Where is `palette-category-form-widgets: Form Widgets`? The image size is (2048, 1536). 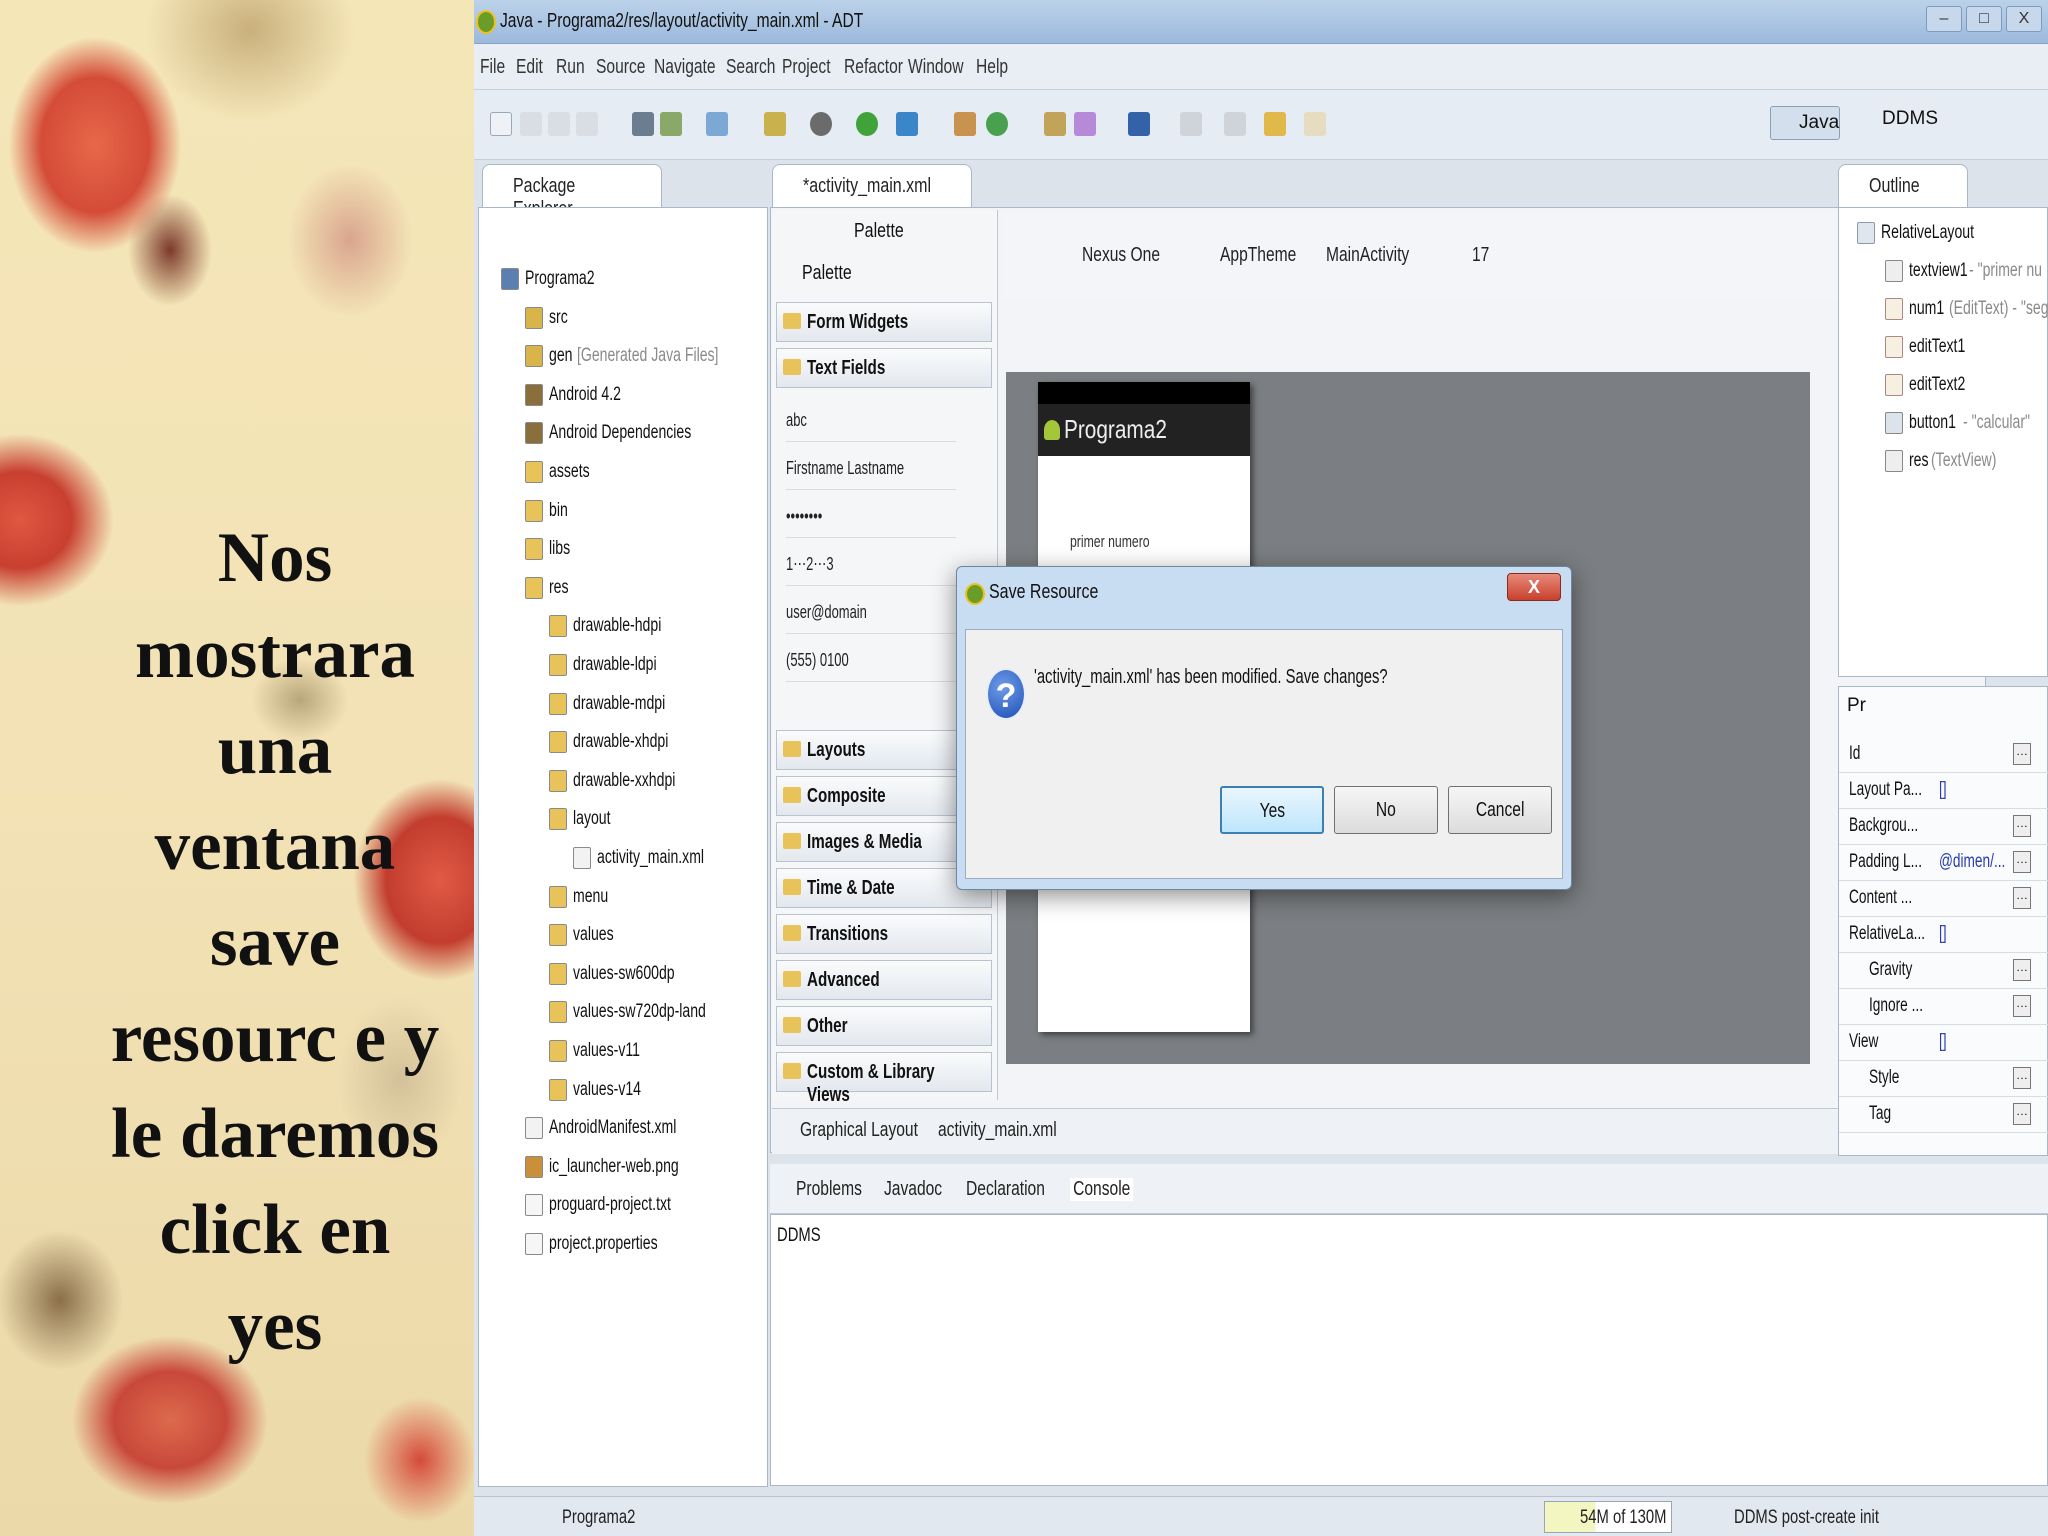
palette-category-form-widgets: Form Widgets is located at coordinates (884, 322).